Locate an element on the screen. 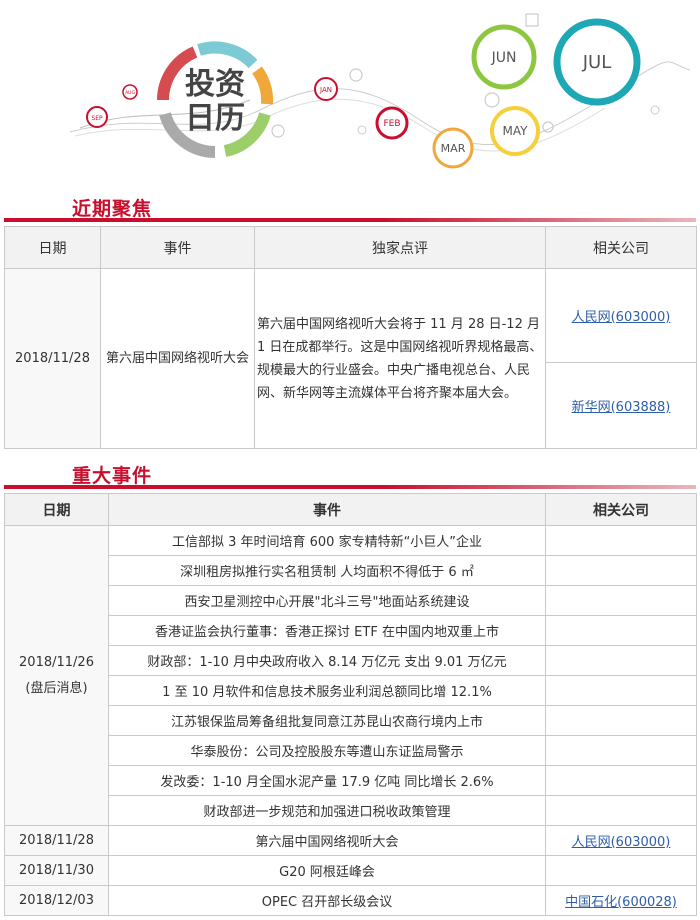 The image size is (700, 920). table-row: 发改委：1-10 月全国水泥产量 17.9 亿吨 同比增长 2.6% is located at coordinates (327, 780).